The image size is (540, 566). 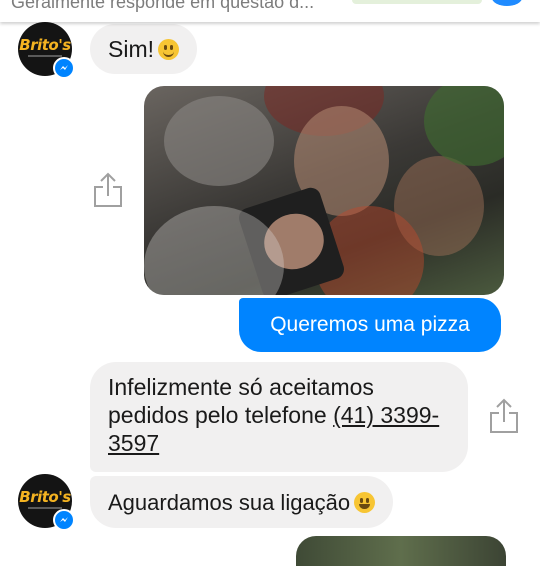 What do you see at coordinates (507, 3) in the screenshot?
I see `info-icon` at bounding box center [507, 3].